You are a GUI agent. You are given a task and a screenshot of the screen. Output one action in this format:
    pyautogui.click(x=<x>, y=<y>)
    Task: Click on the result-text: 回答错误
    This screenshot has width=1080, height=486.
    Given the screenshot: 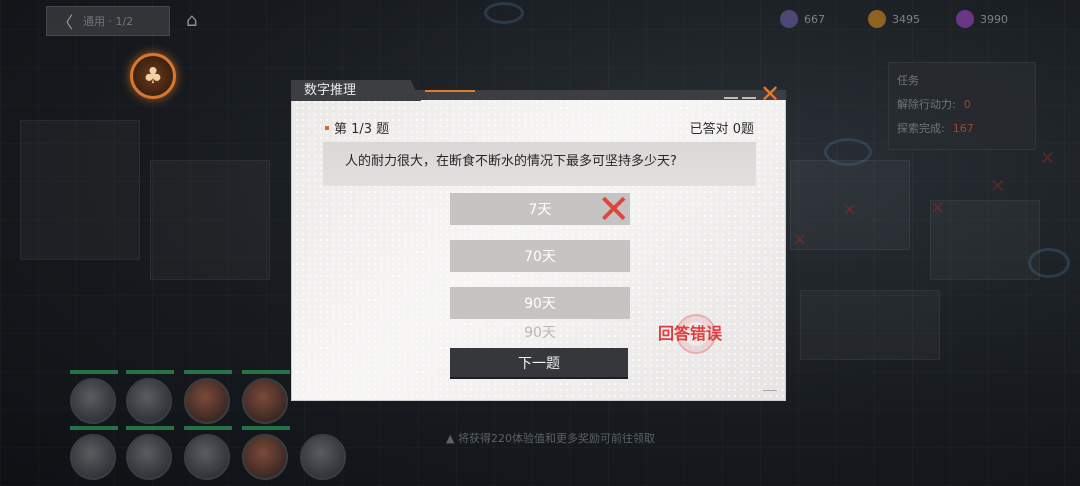 What is the action you would take?
    pyautogui.click(x=690, y=333)
    